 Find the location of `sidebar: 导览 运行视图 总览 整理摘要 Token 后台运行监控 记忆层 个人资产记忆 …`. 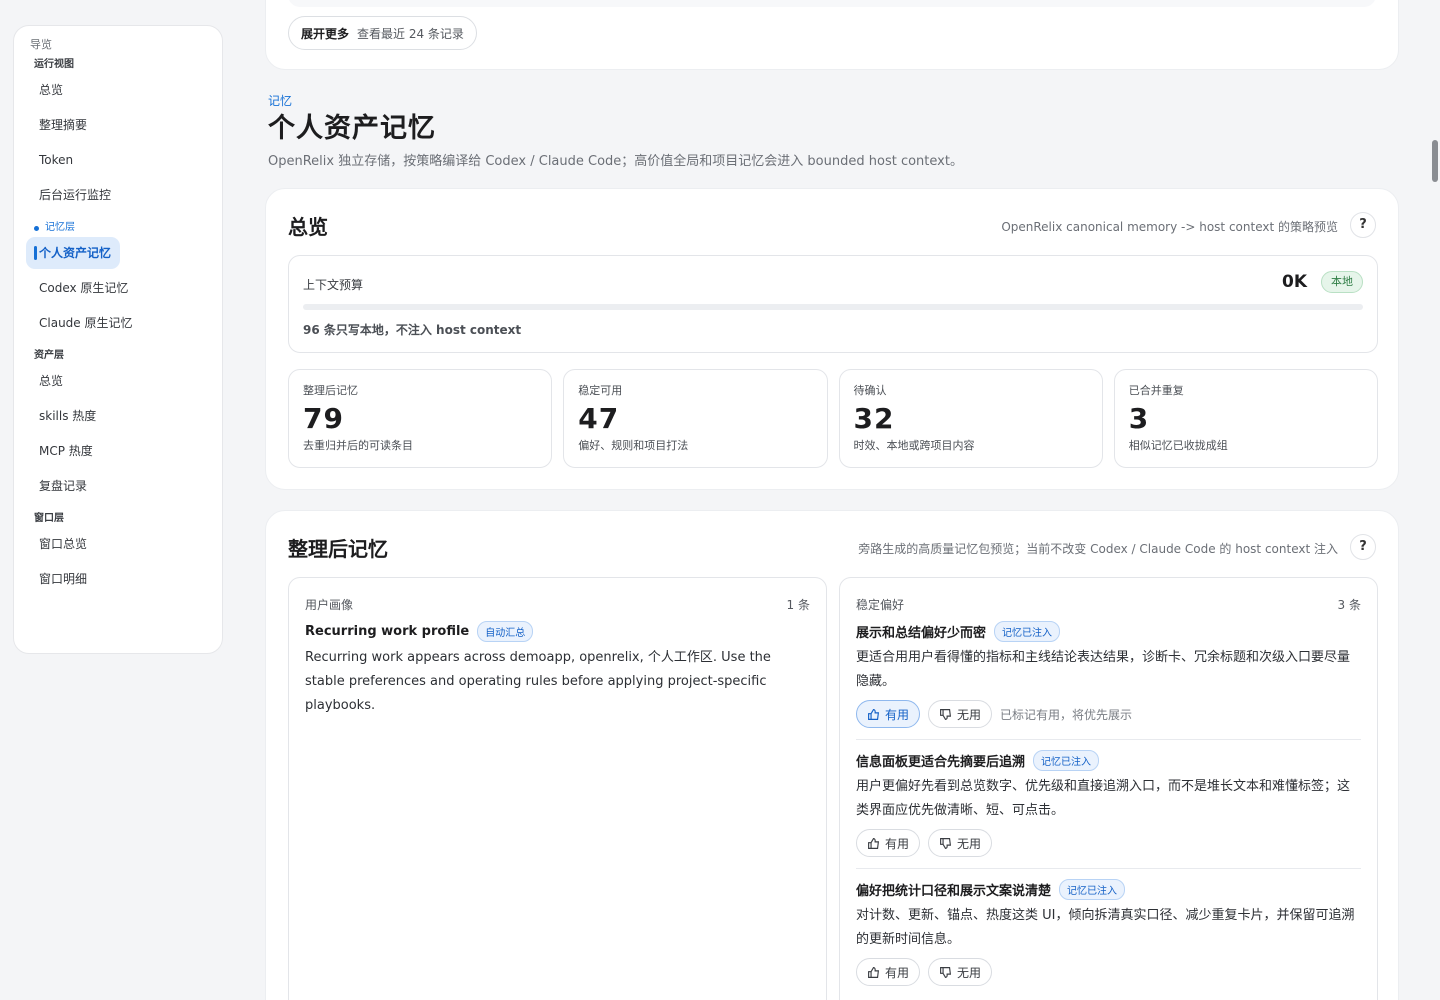

sidebar: 导览 运行视图 总览 整理摘要 Token 后台运行监控 记忆层 个人资产记忆 … is located at coordinates (118, 339).